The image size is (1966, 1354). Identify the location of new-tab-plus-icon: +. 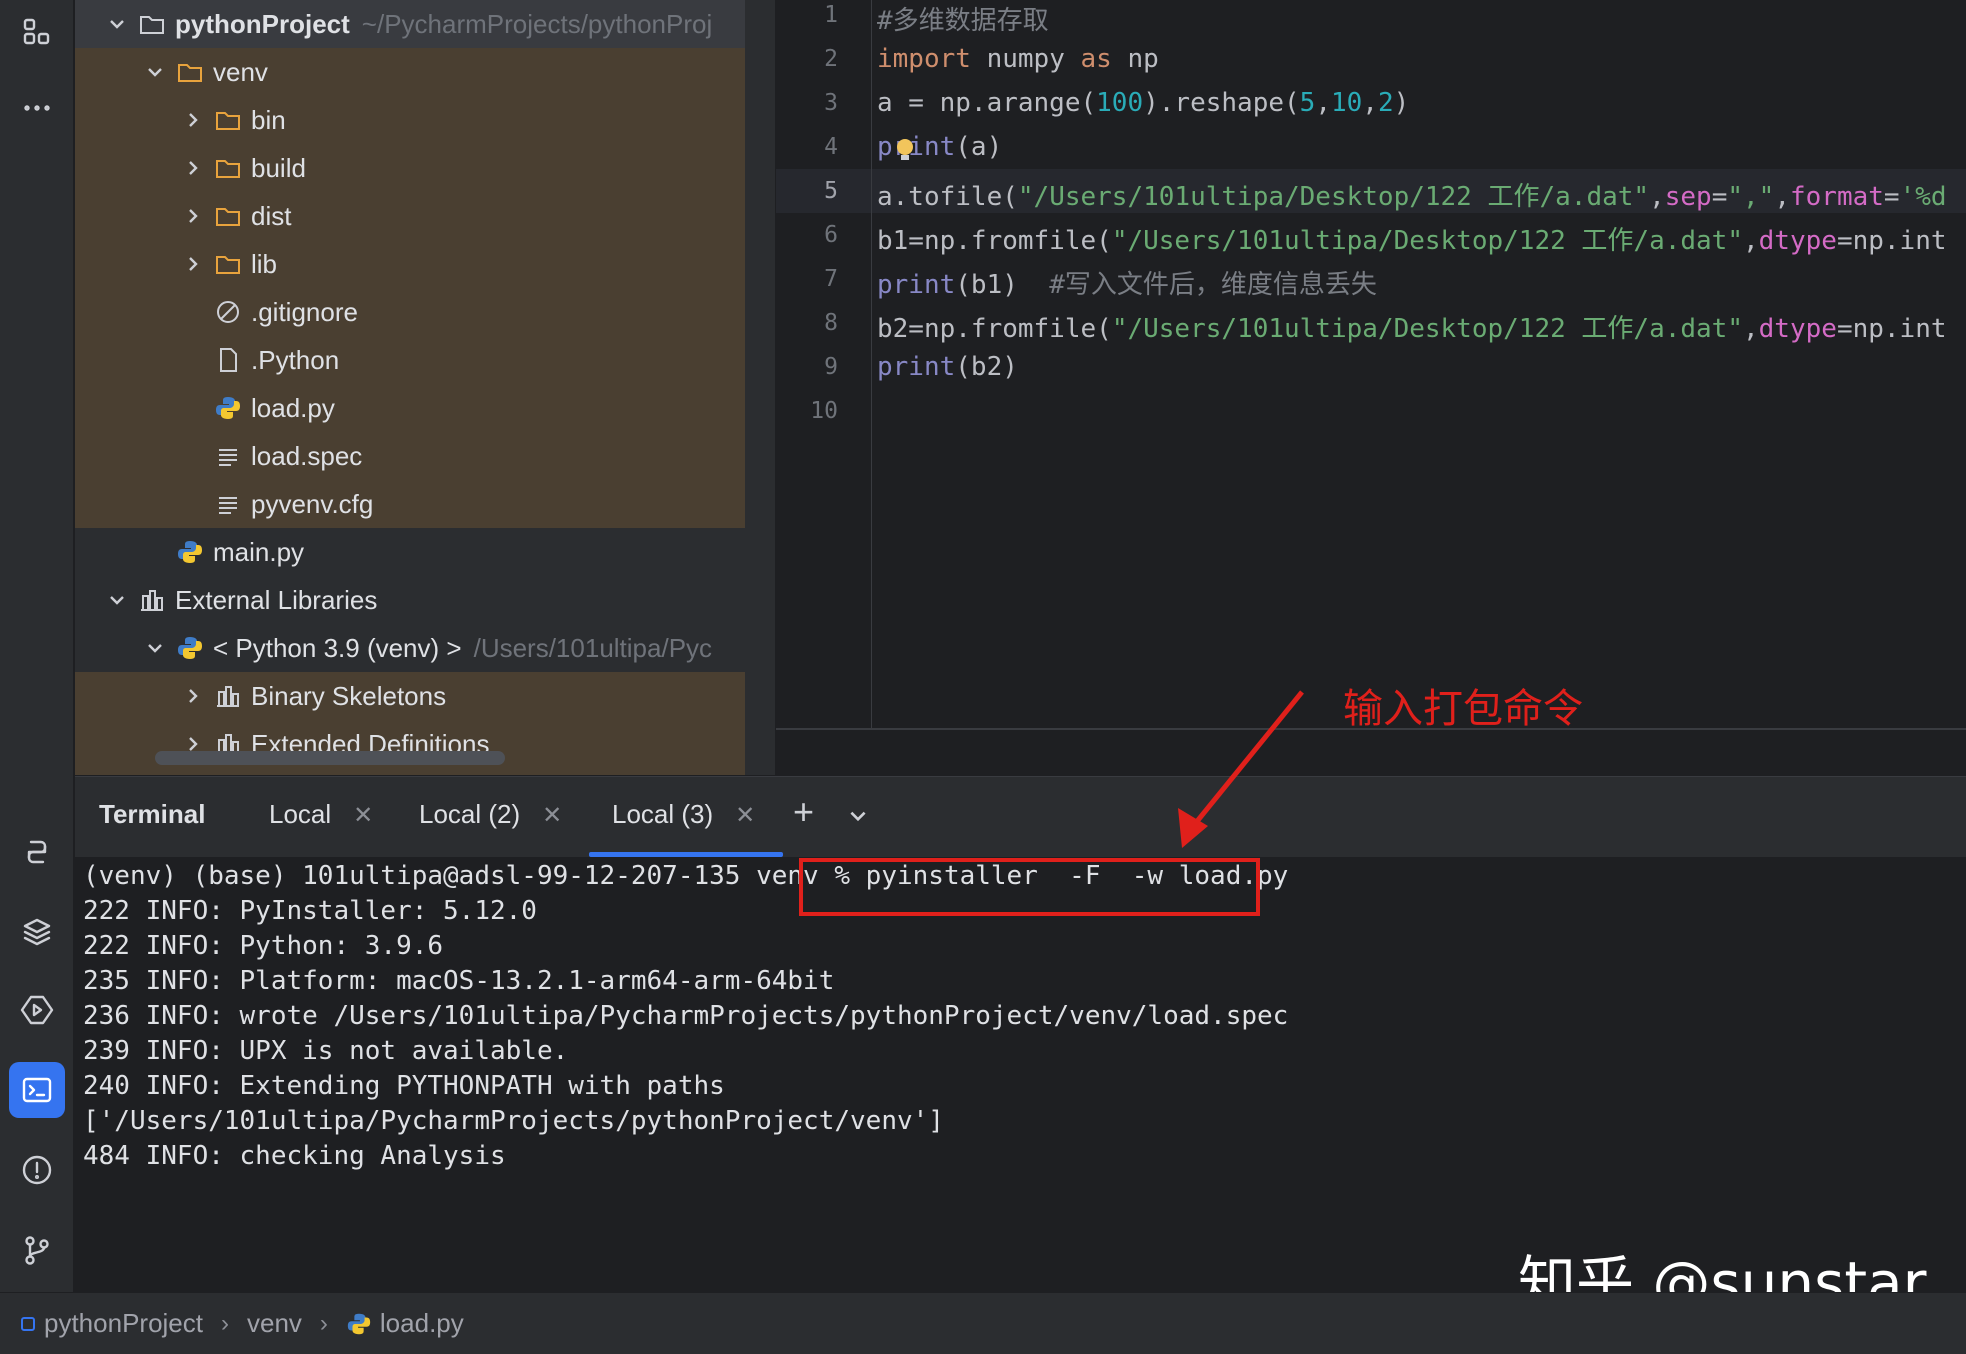
(803, 812).